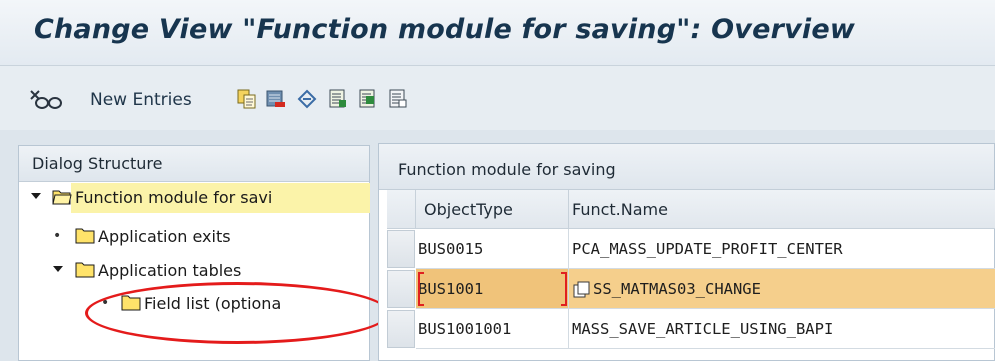  What do you see at coordinates (782, 249) in the screenshot?
I see `table-cell-funct-name: PCA_MASS_UPDATE_PROFIT_CENTER` at bounding box center [782, 249].